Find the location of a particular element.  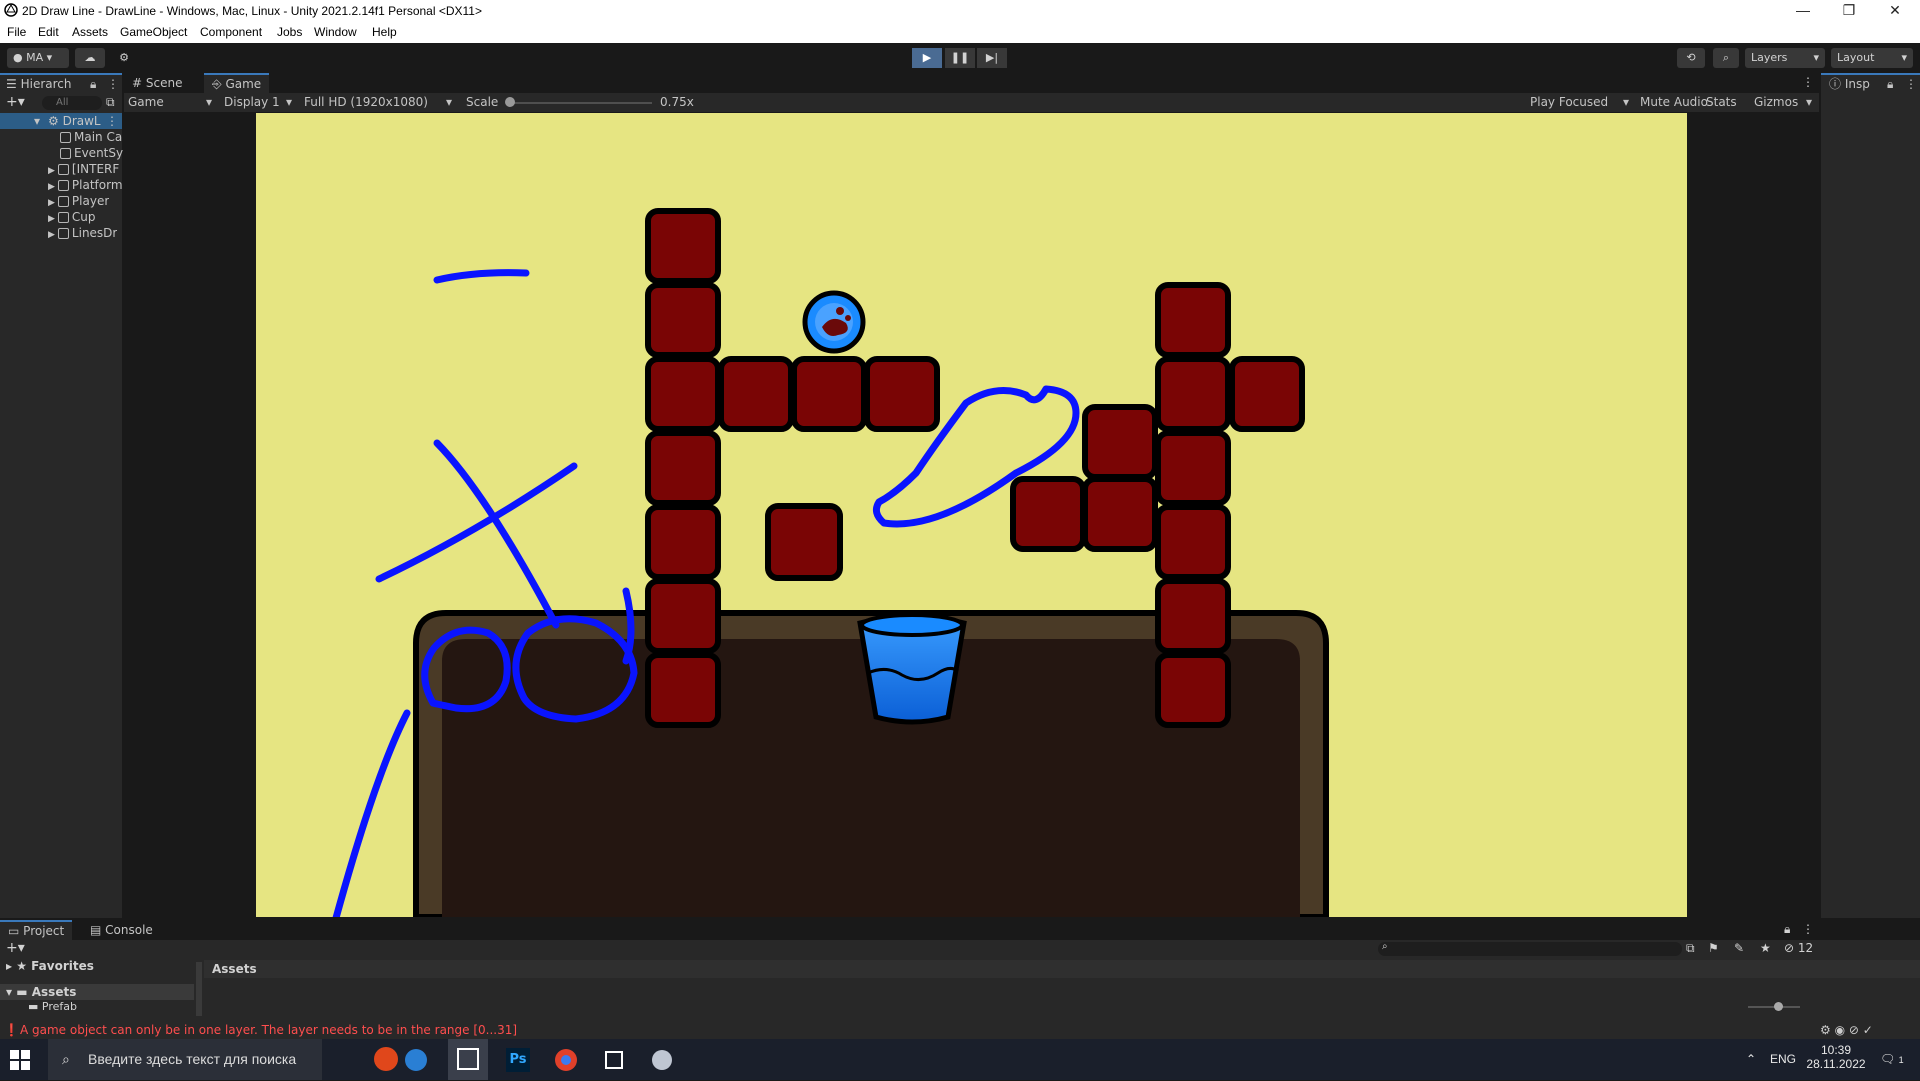

tab-project: ▭ Project is located at coordinates (36, 930).